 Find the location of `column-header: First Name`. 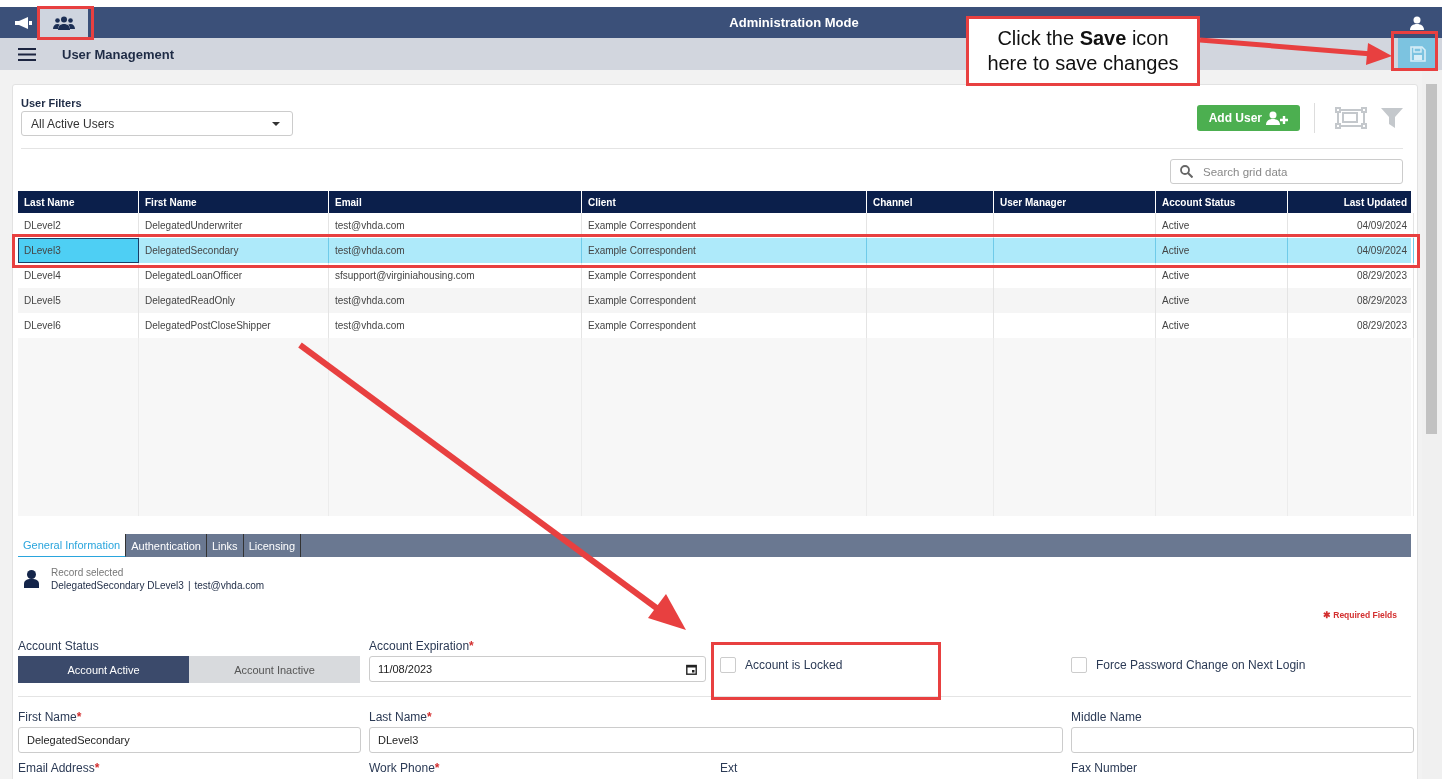

column-header: First Name is located at coordinates (234, 202).